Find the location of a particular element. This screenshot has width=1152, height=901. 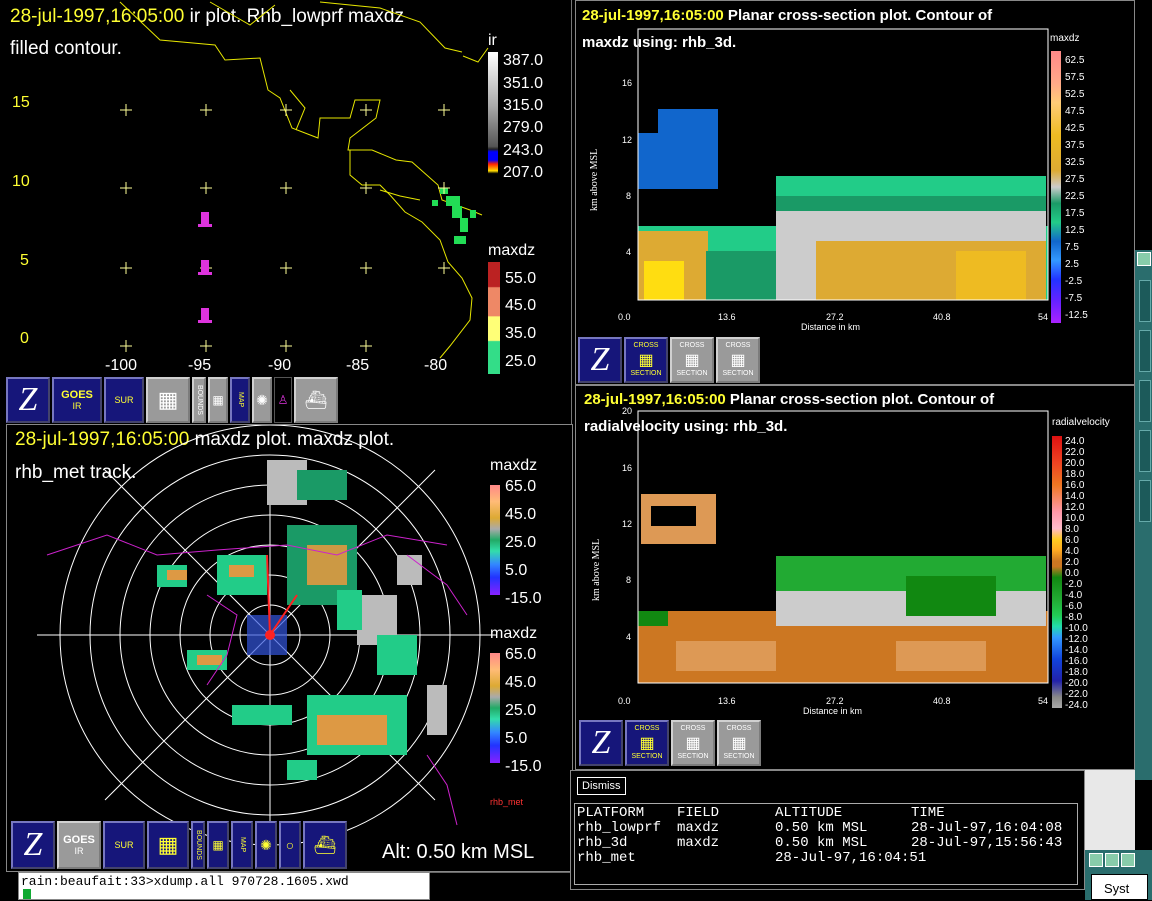

table-cell: 28-Jul-97,16:04:08 is located at coordinates (987, 828).